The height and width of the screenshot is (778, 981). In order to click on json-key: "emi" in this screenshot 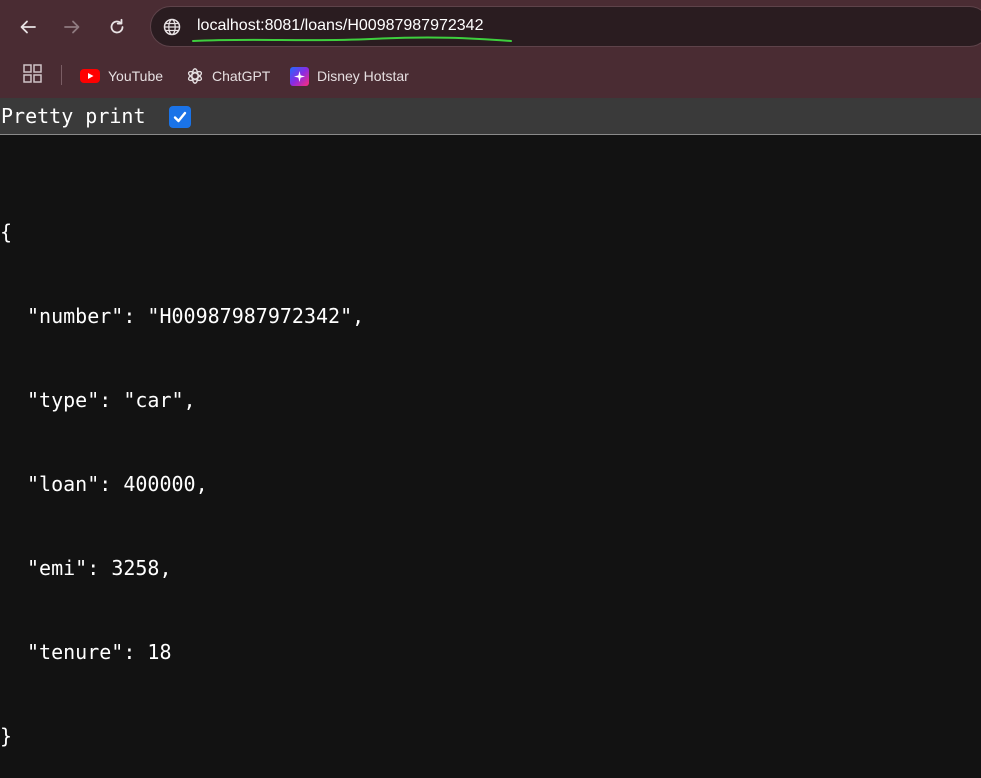, I will do `click(57, 568)`.